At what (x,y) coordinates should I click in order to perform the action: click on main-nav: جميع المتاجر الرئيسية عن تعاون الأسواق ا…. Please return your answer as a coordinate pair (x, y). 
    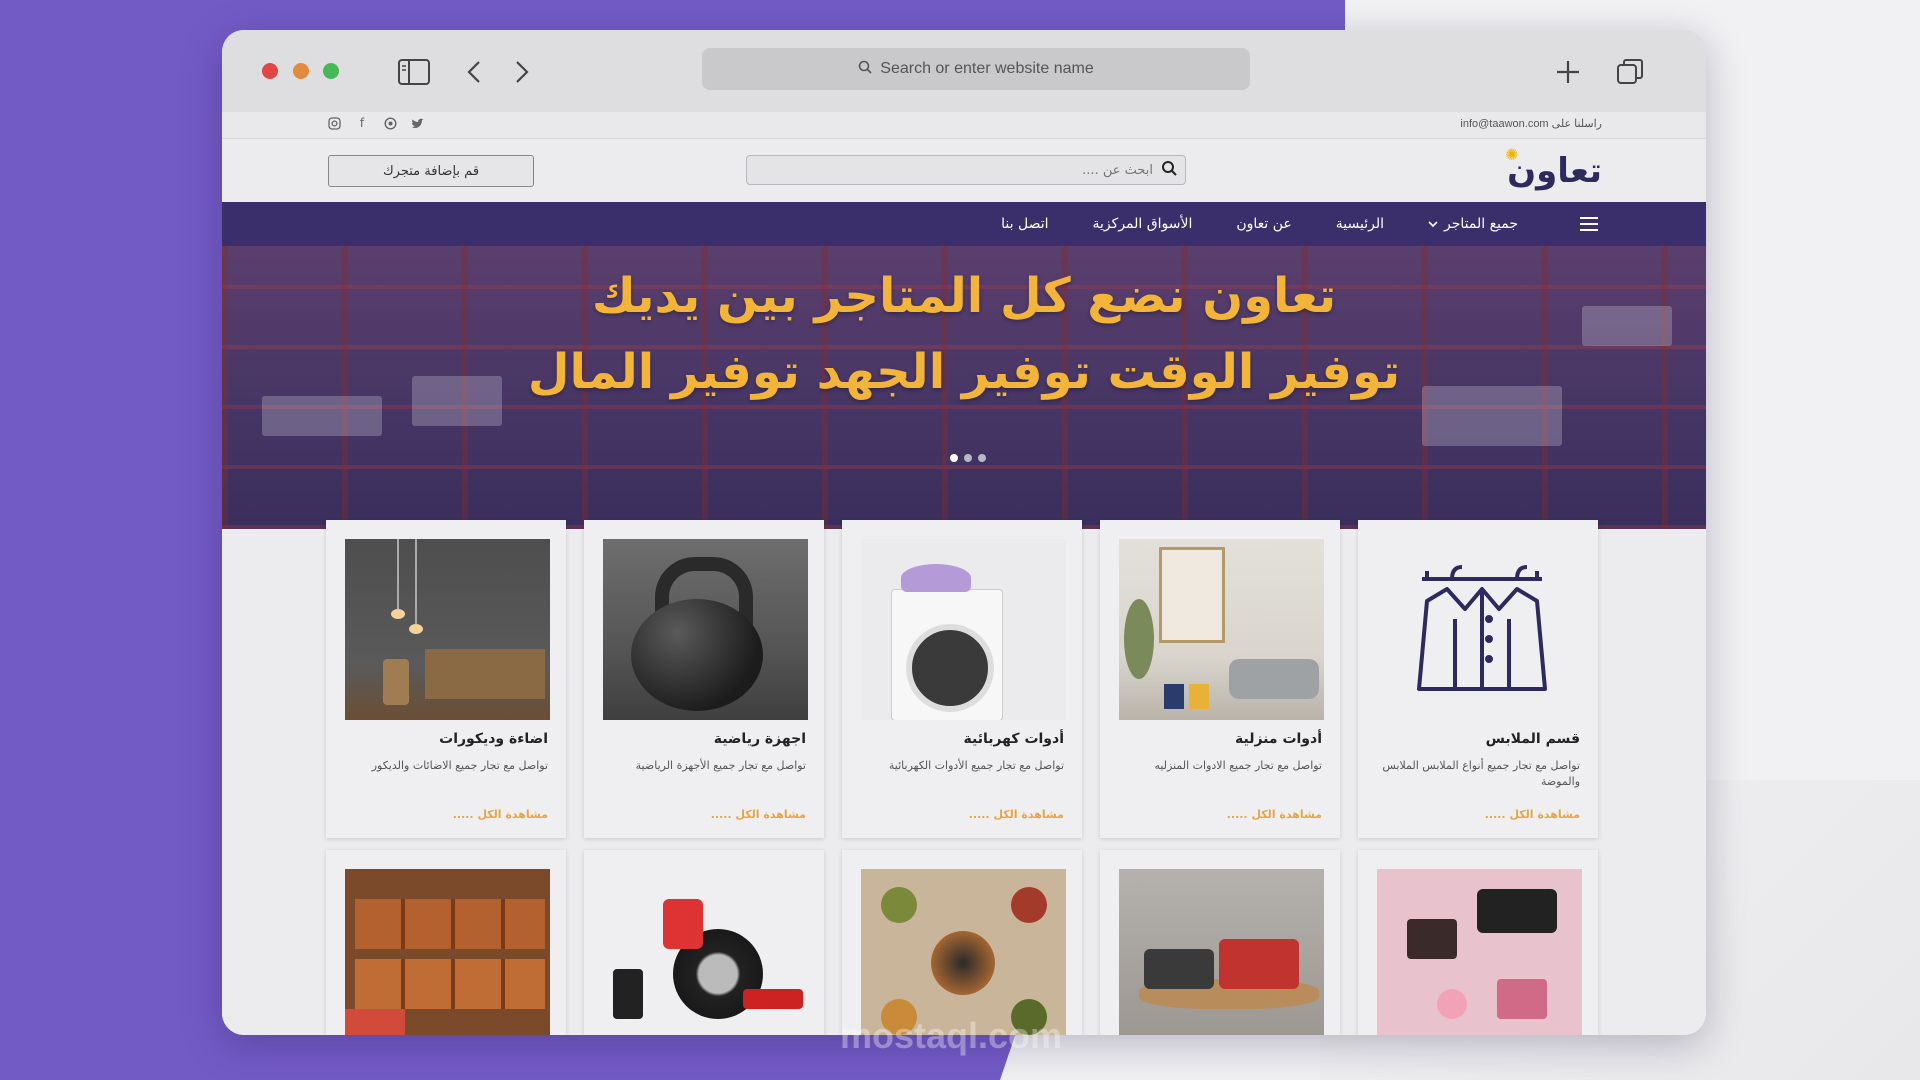
    Looking at the image, I should click on (964, 224).